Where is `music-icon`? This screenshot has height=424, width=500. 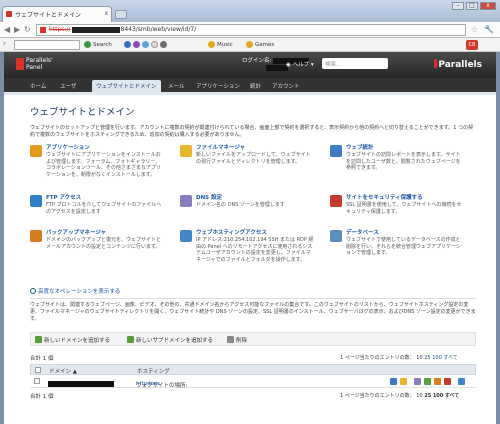
music-icon is located at coordinates (211, 44).